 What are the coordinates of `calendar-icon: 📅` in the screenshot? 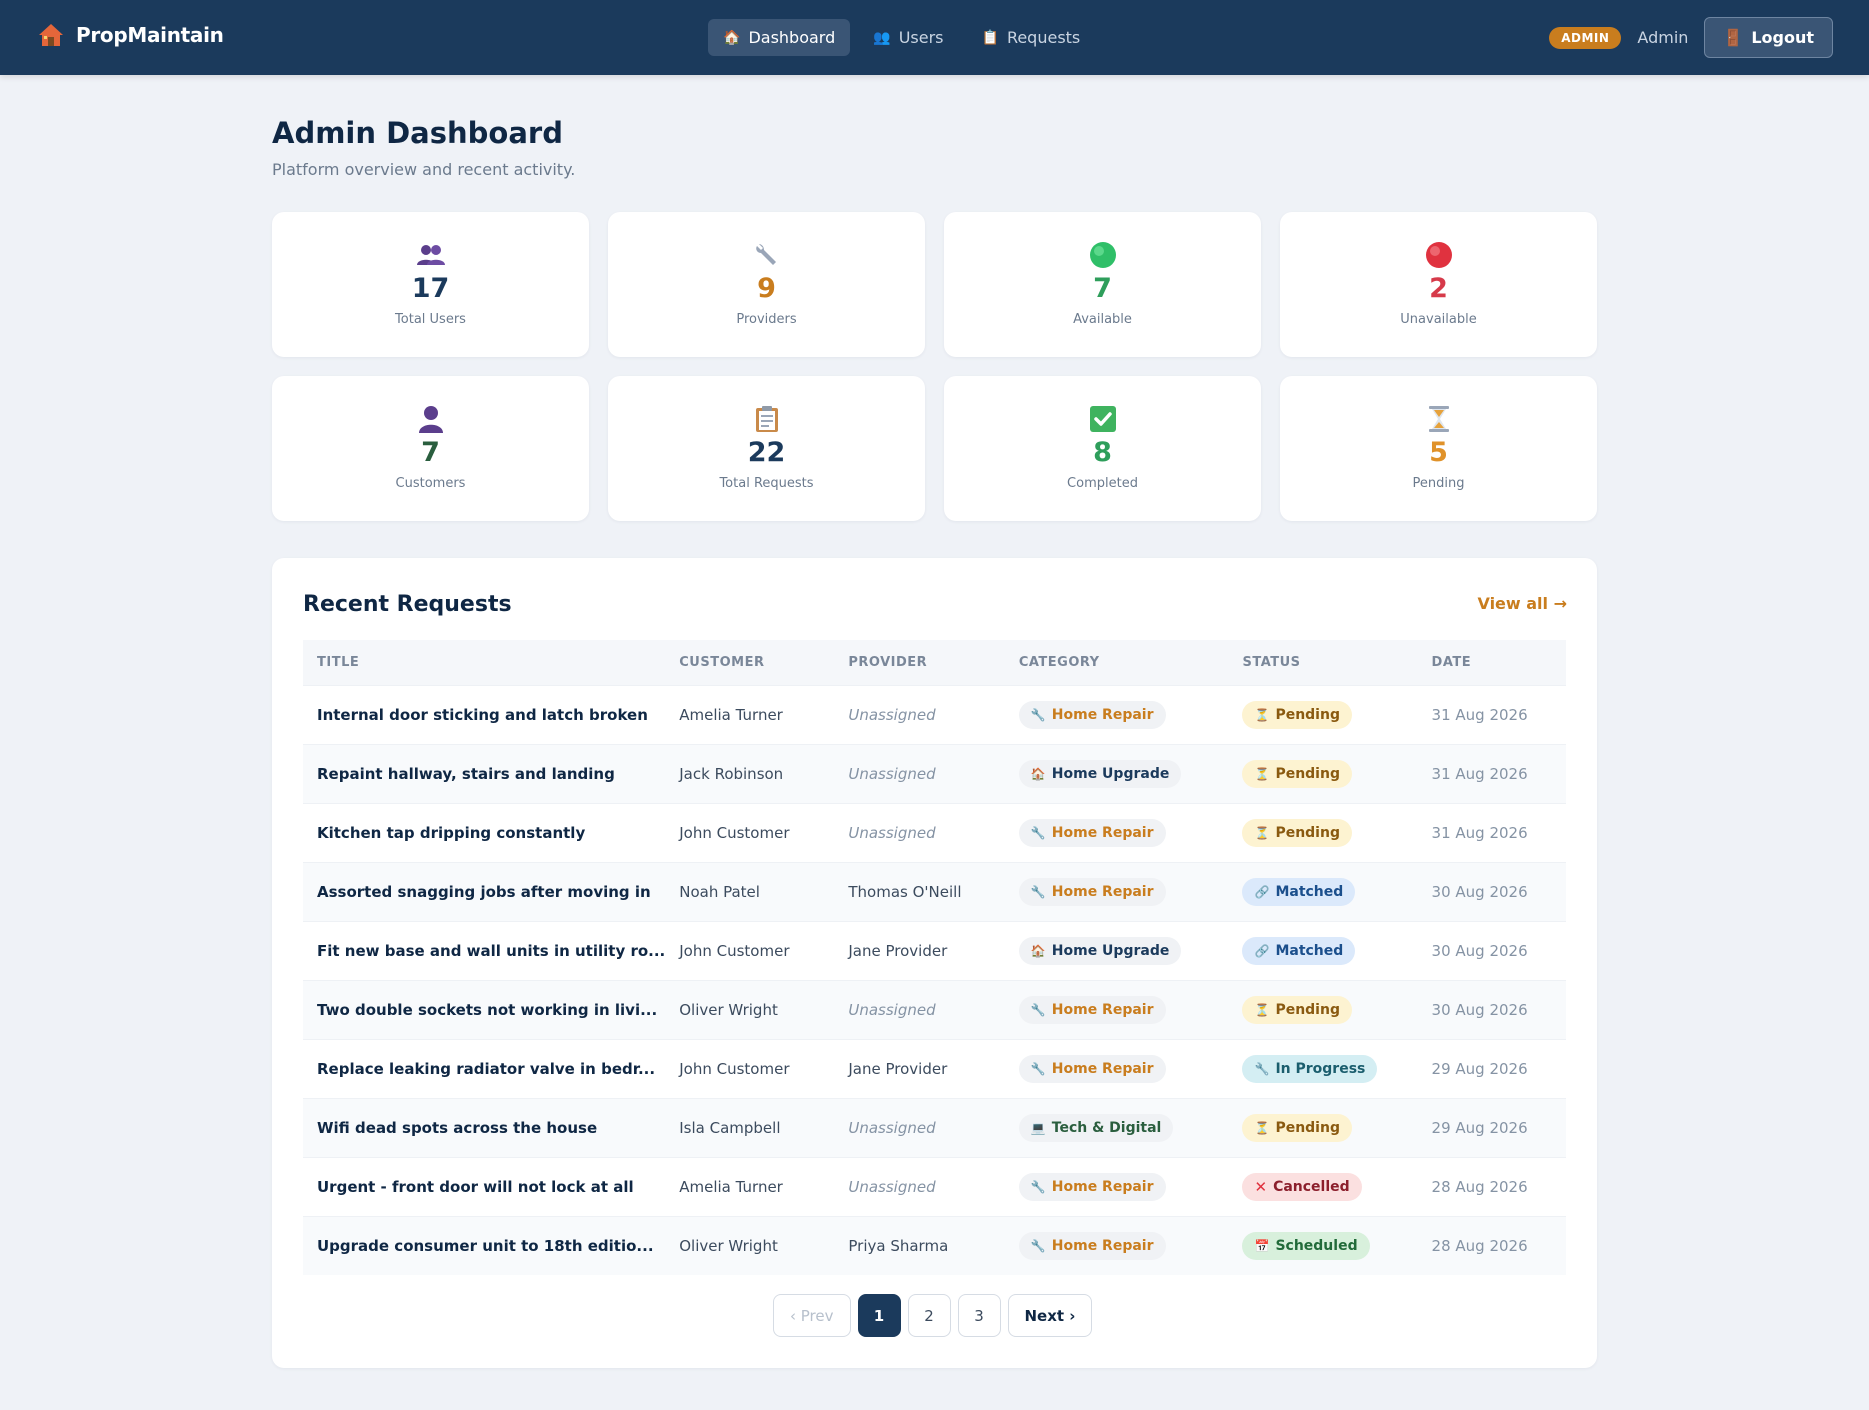 It's located at (1262, 1245).